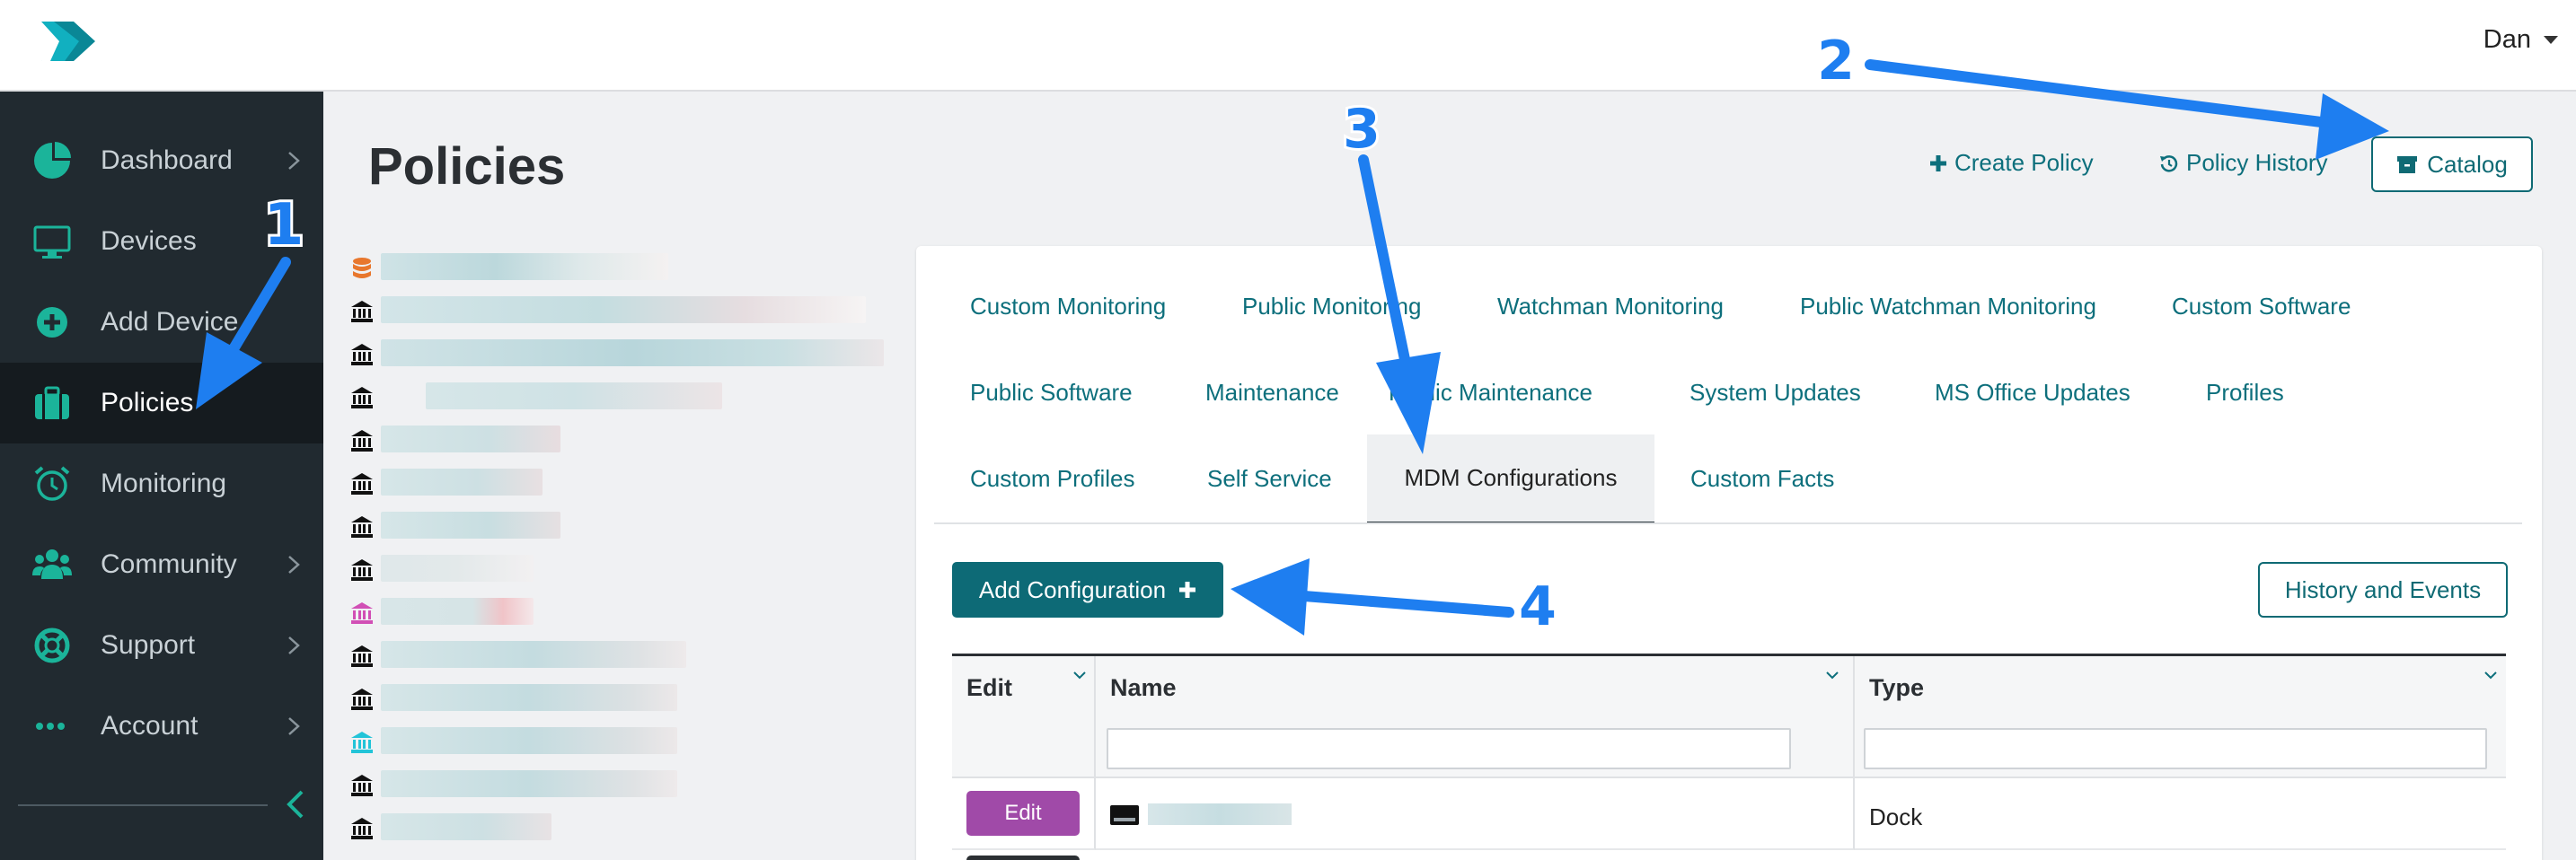 This screenshot has width=2576, height=860. What do you see at coordinates (1124, 815) in the screenshot?
I see `dock-icon` at bounding box center [1124, 815].